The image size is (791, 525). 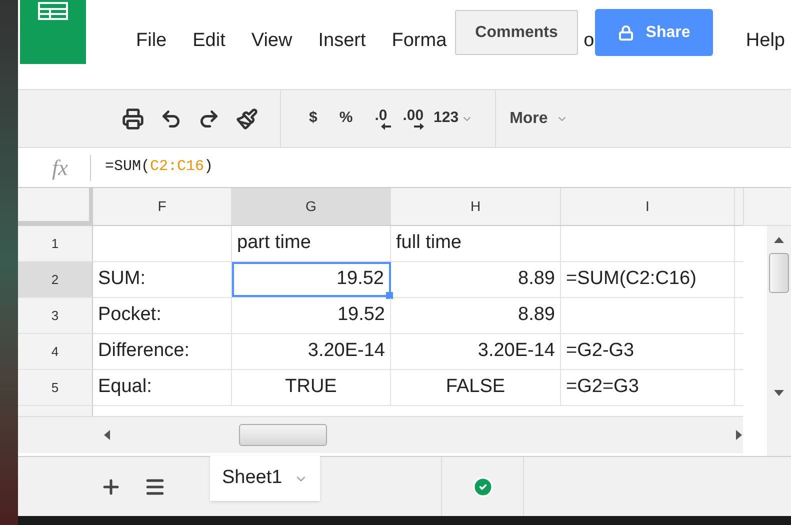 What do you see at coordinates (55, 279) in the screenshot?
I see `row-header: 2` at bounding box center [55, 279].